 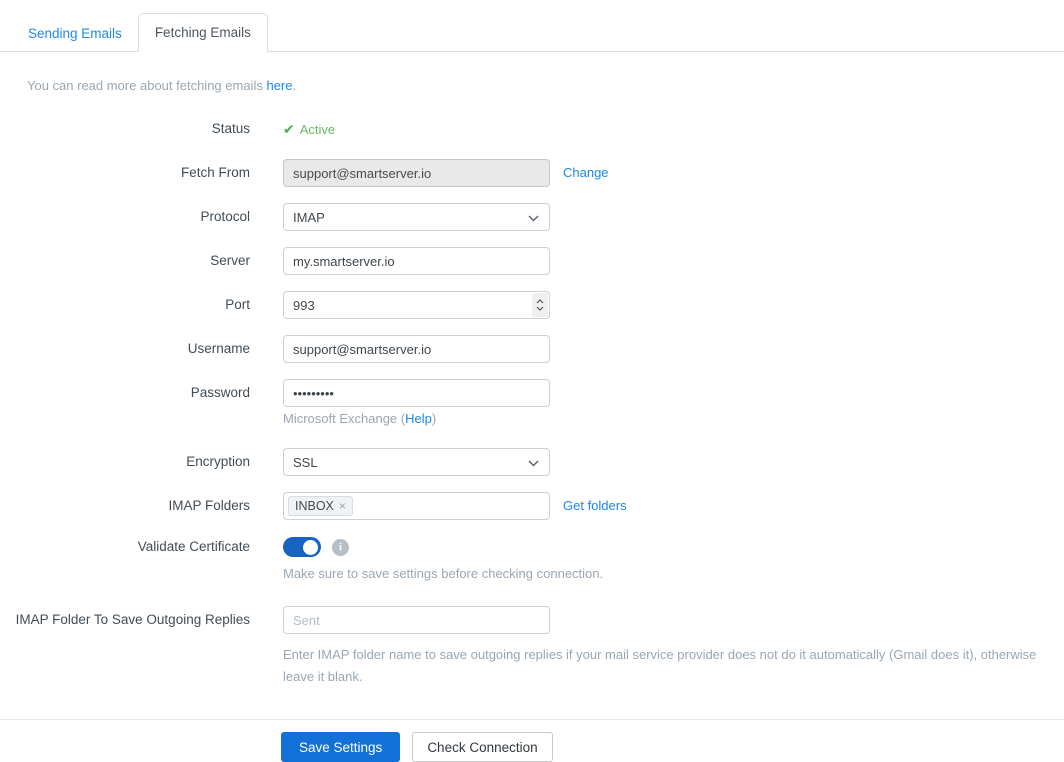 I want to click on remove-tag-icon: ×, so click(x=342, y=506).